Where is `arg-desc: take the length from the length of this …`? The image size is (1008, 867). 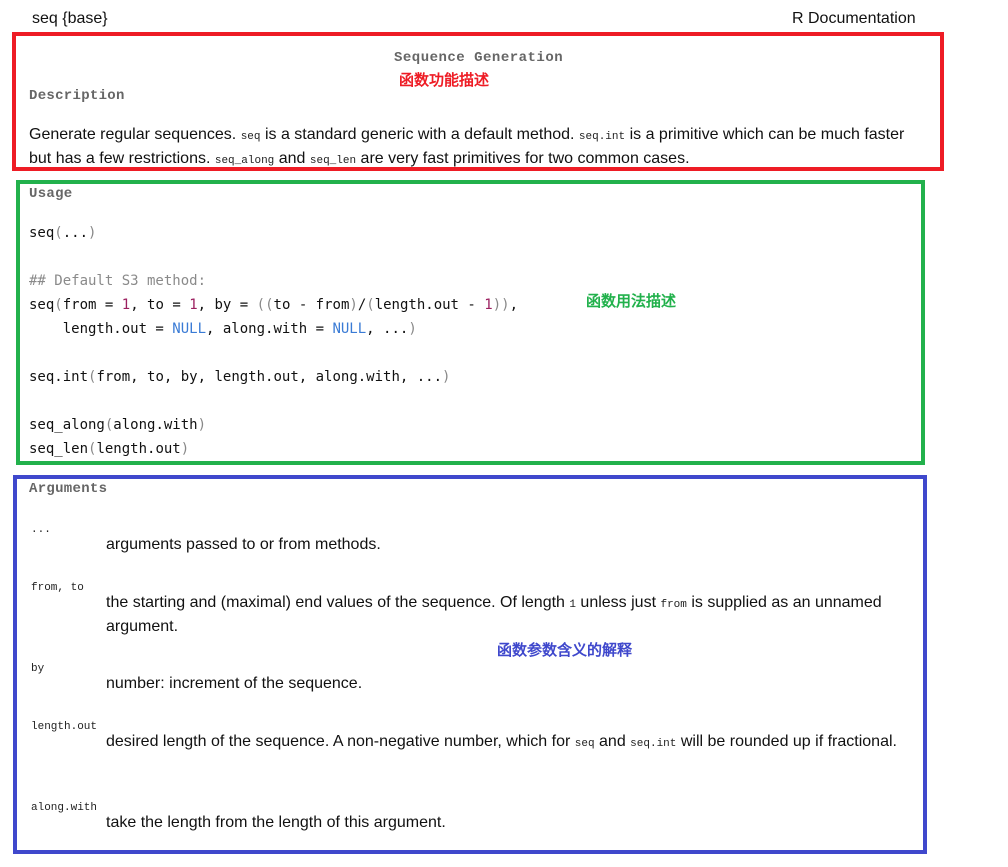
arg-desc: take the length from the length of this … is located at coordinates (276, 822).